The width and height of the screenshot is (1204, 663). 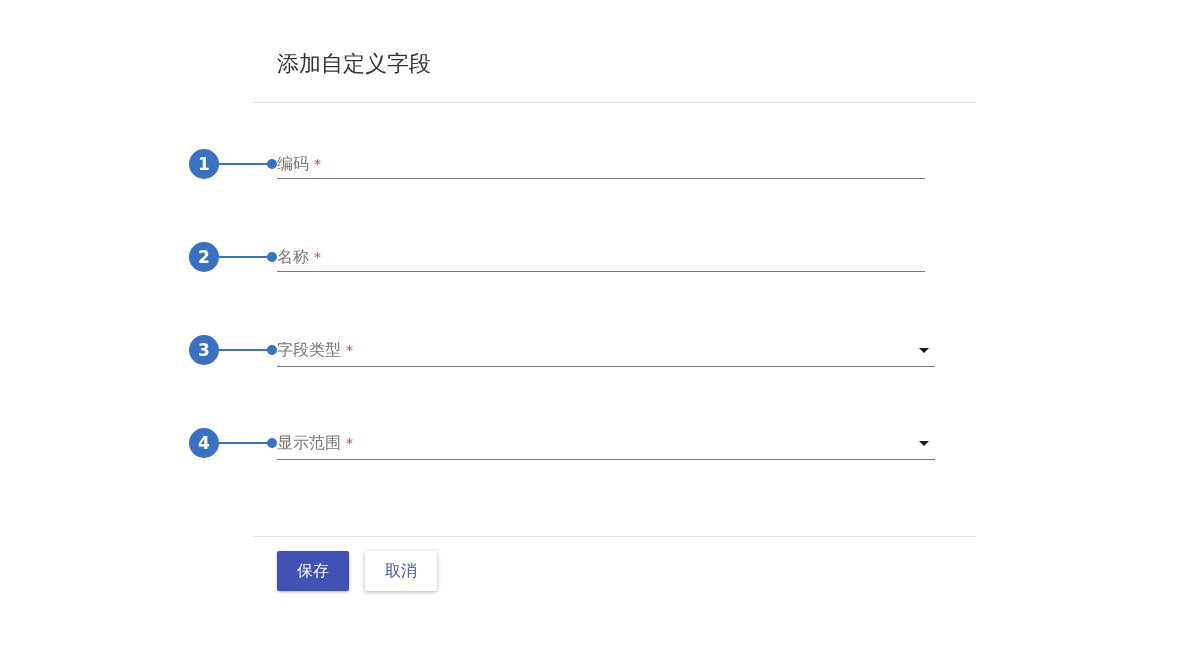 What do you see at coordinates (606, 352) in the screenshot?
I see `select-field: 字段类型 *` at bounding box center [606, 352].